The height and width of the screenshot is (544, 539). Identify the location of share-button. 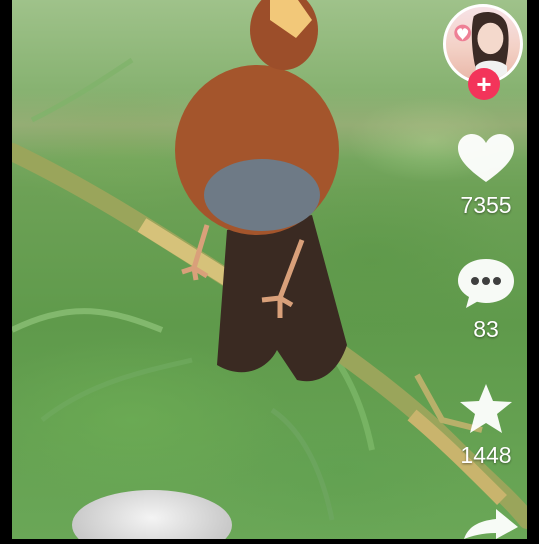
(491, 522).